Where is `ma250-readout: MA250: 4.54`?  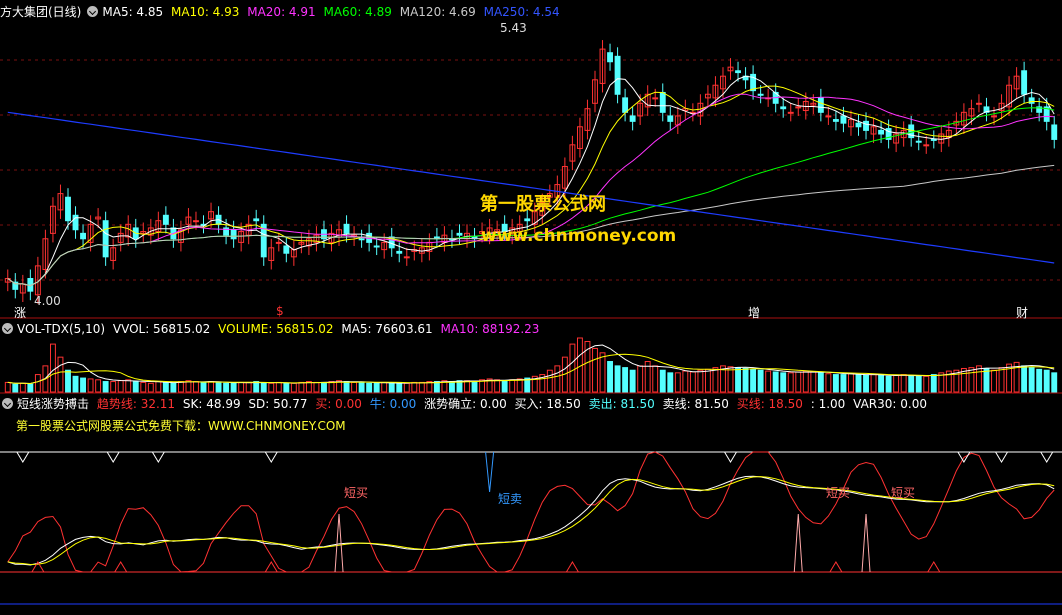
ma250-readout: MA250: 4.54 is located at coordinates (521, 12).